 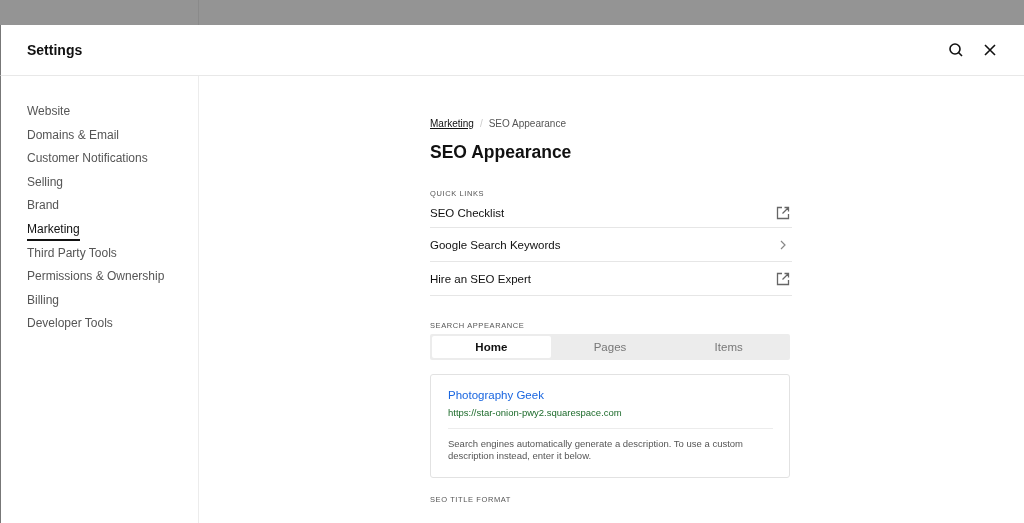 What do you see at coordinates (55, 50) in the screenshot?
I see `window-title: Settings` at bounding box center [55, 50].